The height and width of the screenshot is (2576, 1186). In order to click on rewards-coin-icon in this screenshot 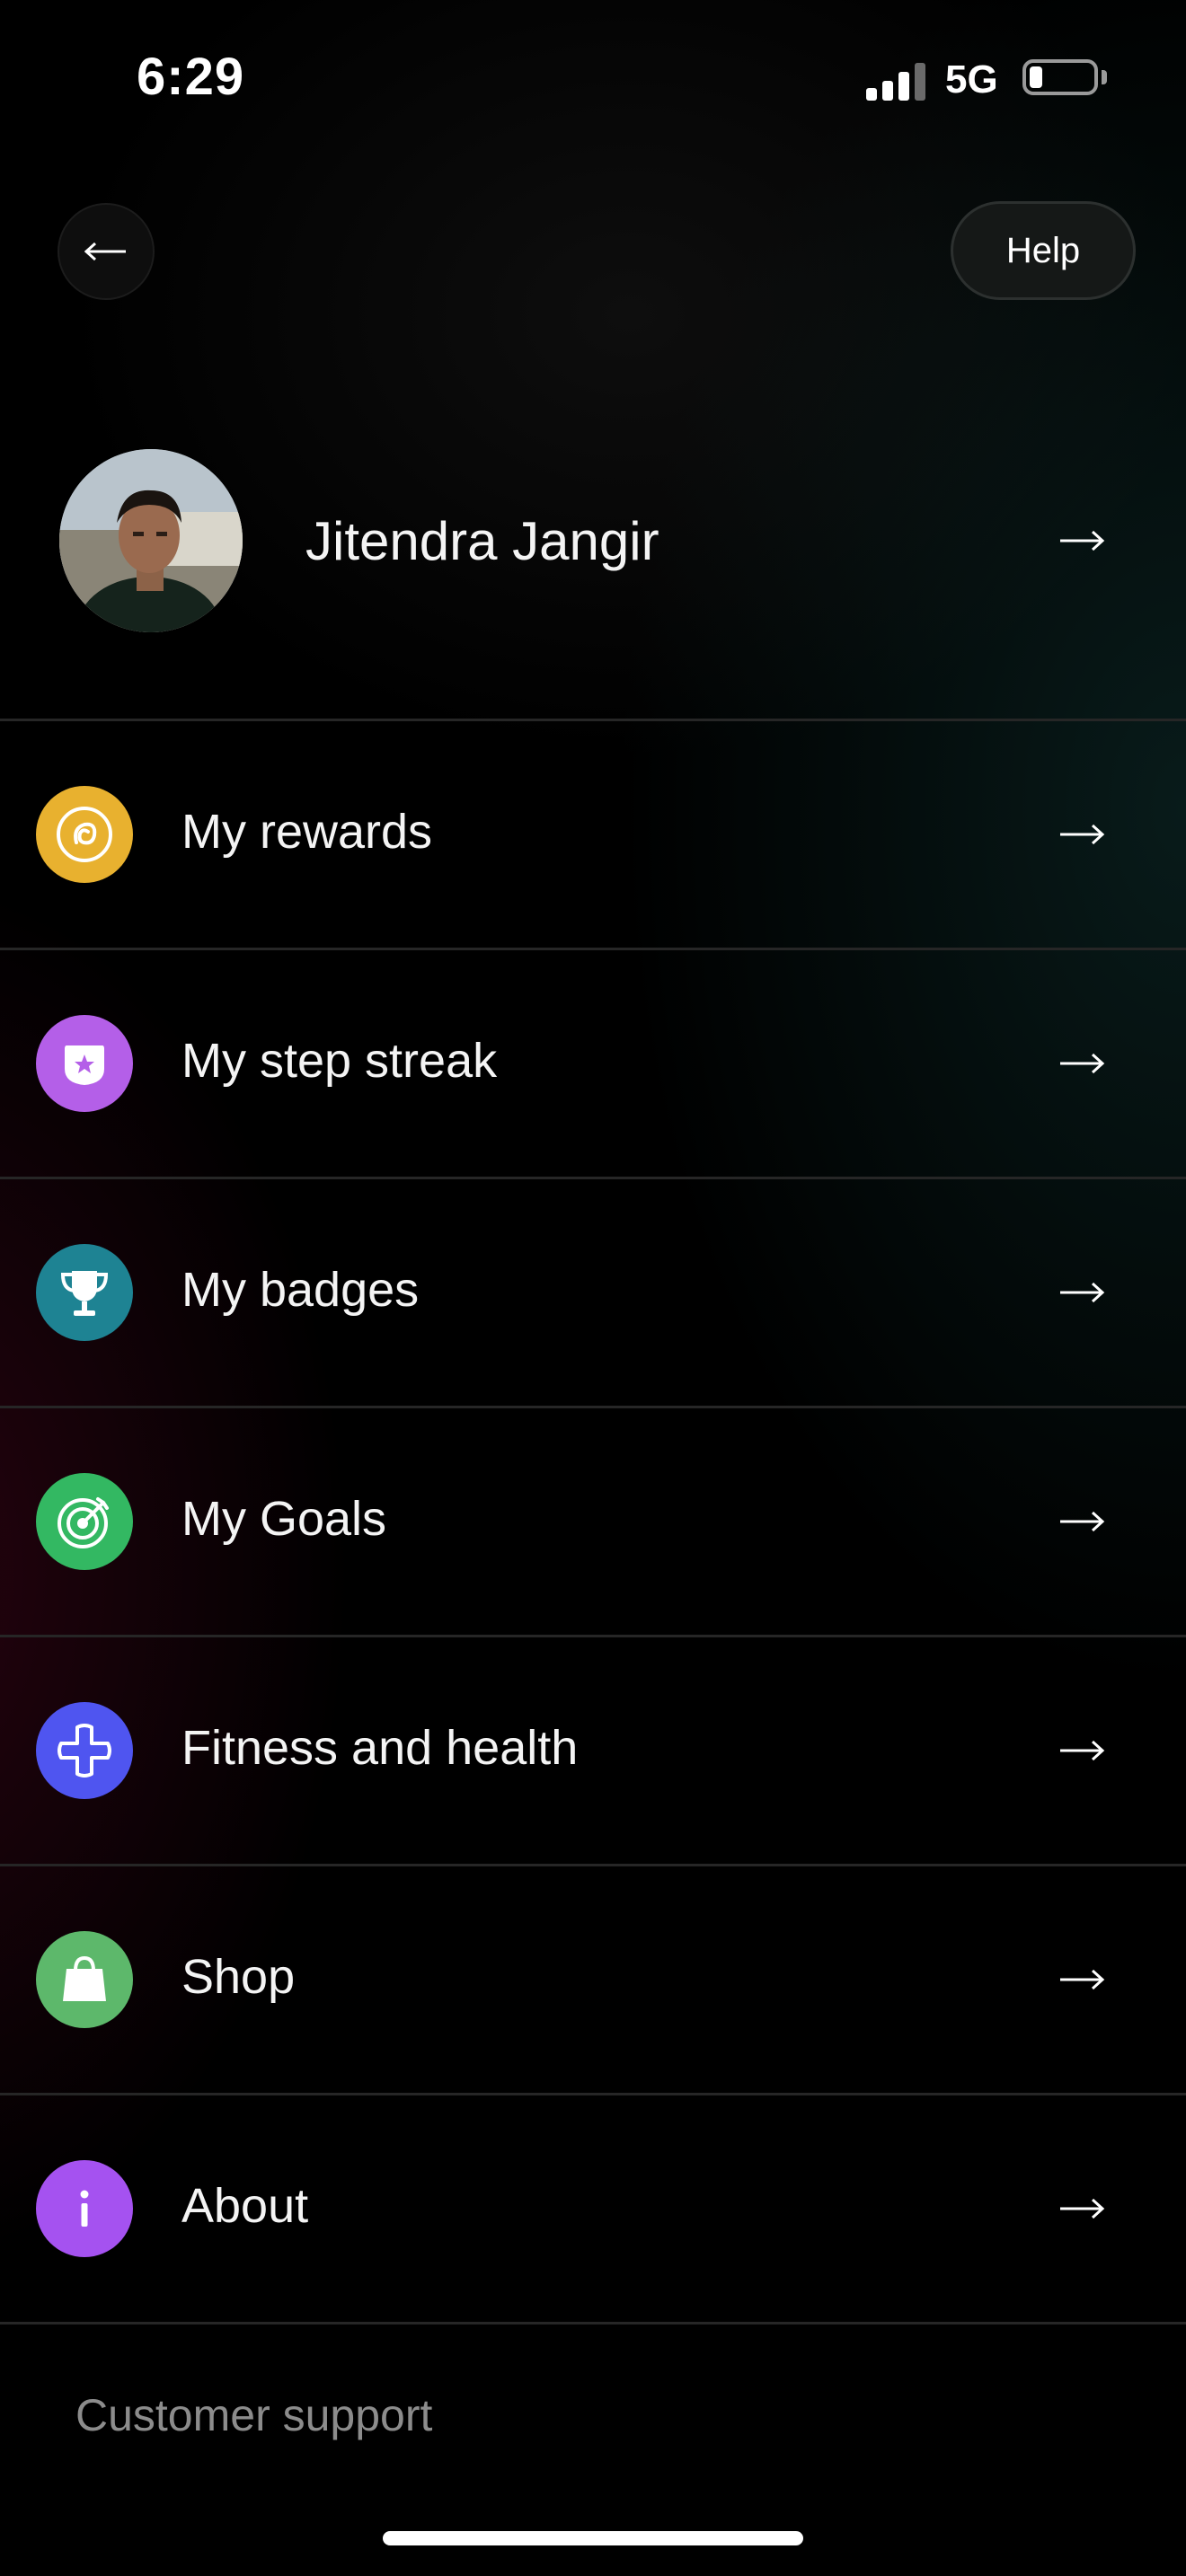, I will do `click(84, 834)`.